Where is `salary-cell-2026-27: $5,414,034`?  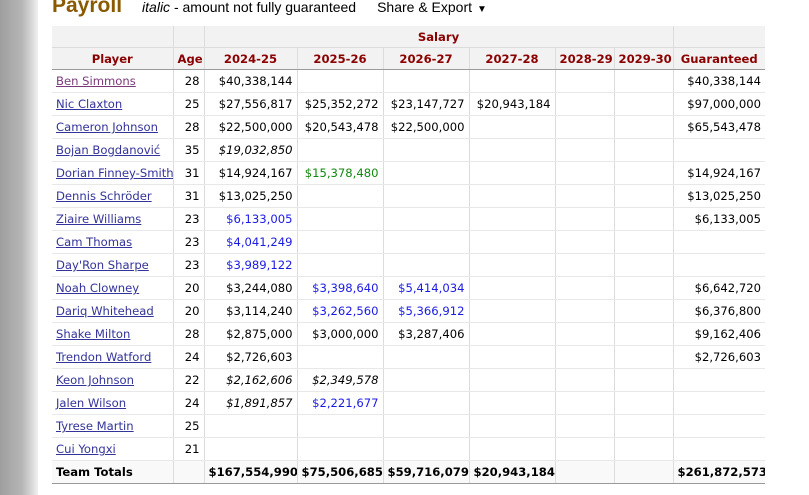
salary-cell-2026-27: $5,414,034 is located at coordinates (426, 288).